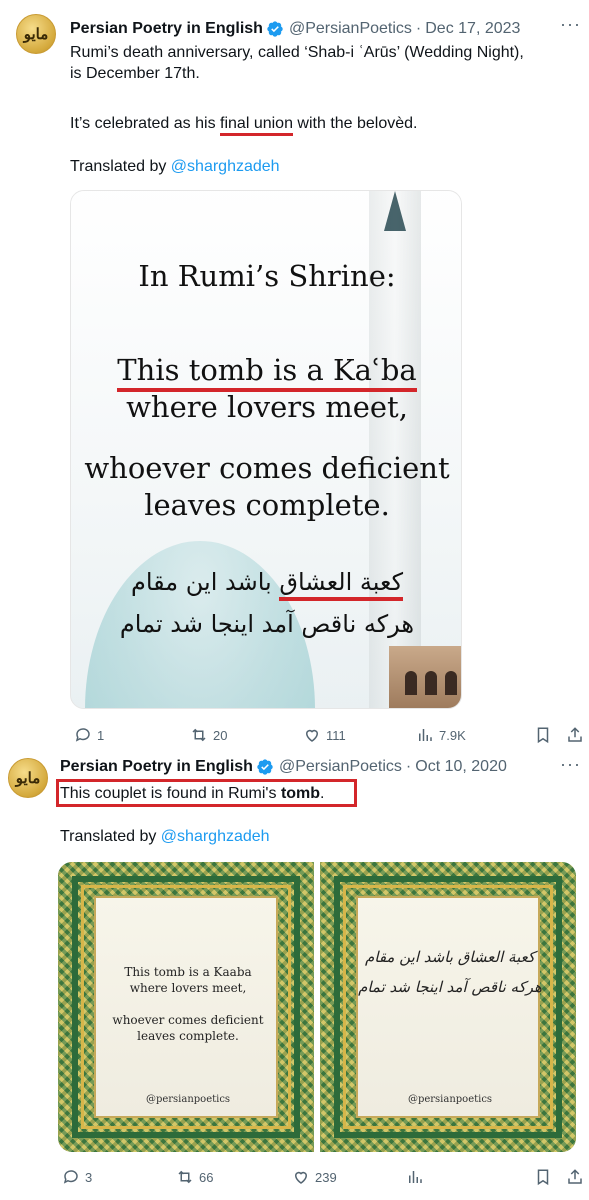 This screenshot has width=589, height=1200. I want to click on reply-count: 3, so click(89, 1177).